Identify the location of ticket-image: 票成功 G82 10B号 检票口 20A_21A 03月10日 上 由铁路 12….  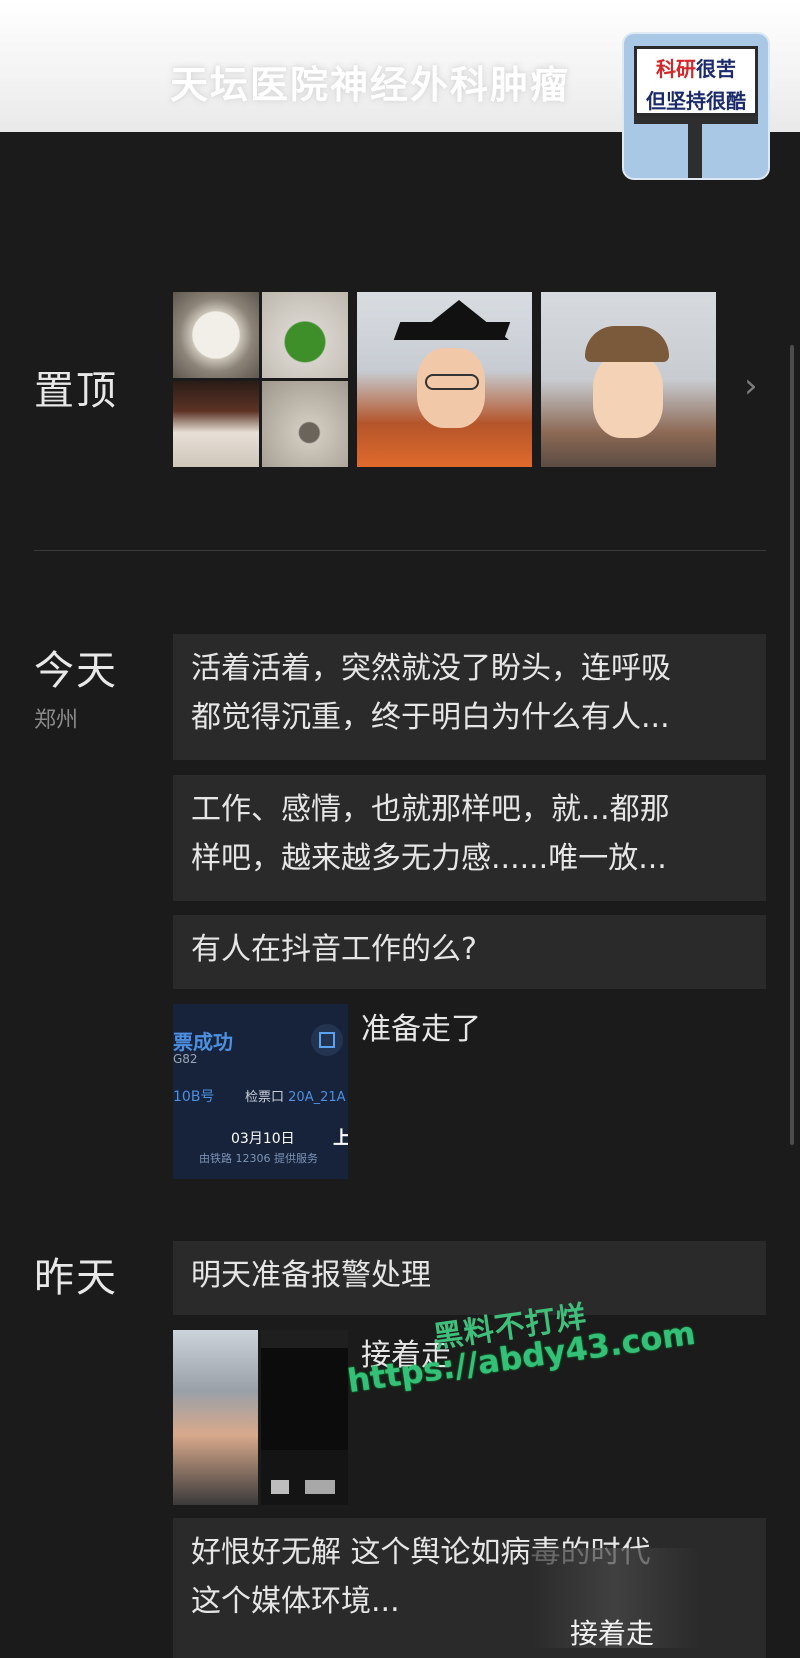
(260, 1091).